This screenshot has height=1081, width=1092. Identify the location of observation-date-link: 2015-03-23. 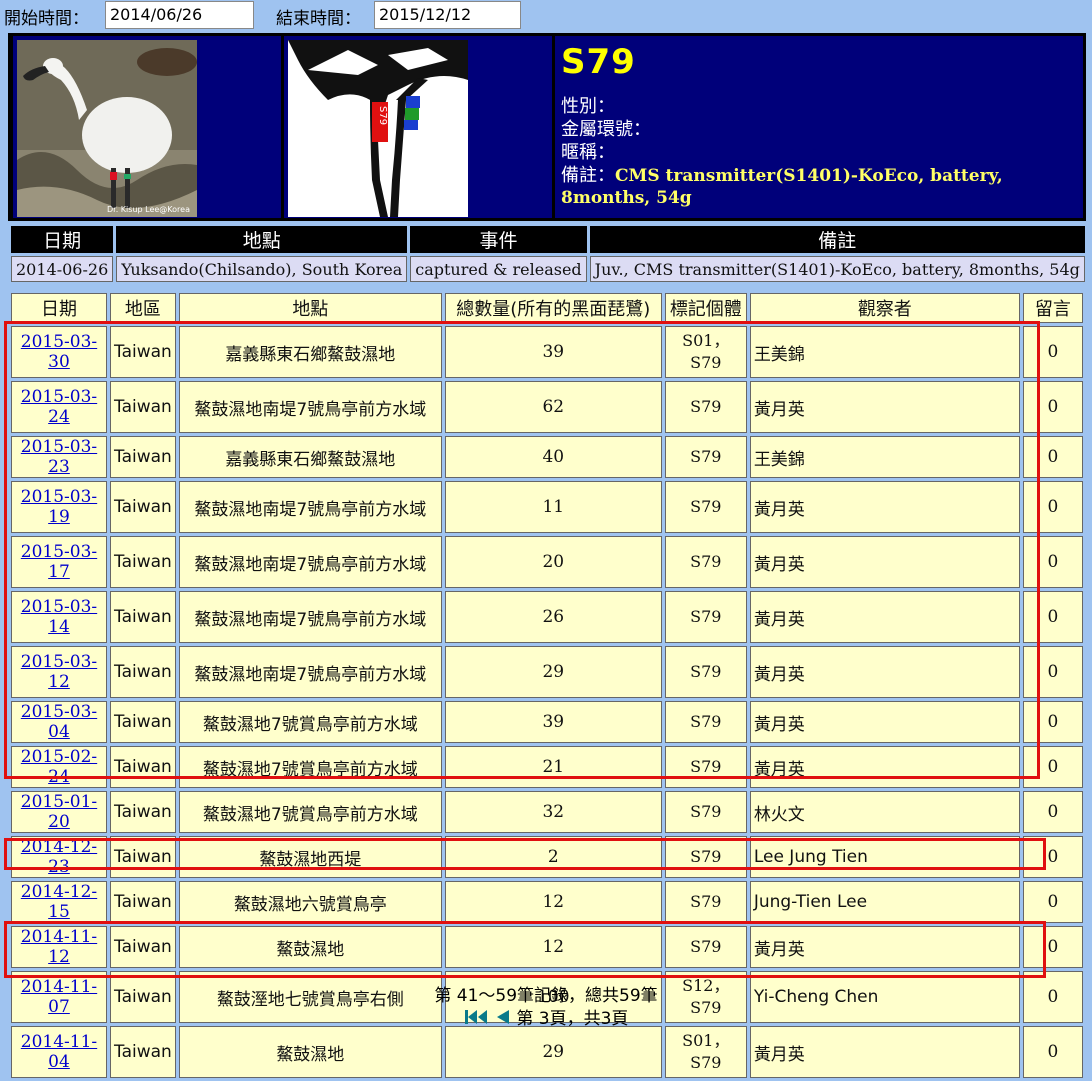
(59, 457).